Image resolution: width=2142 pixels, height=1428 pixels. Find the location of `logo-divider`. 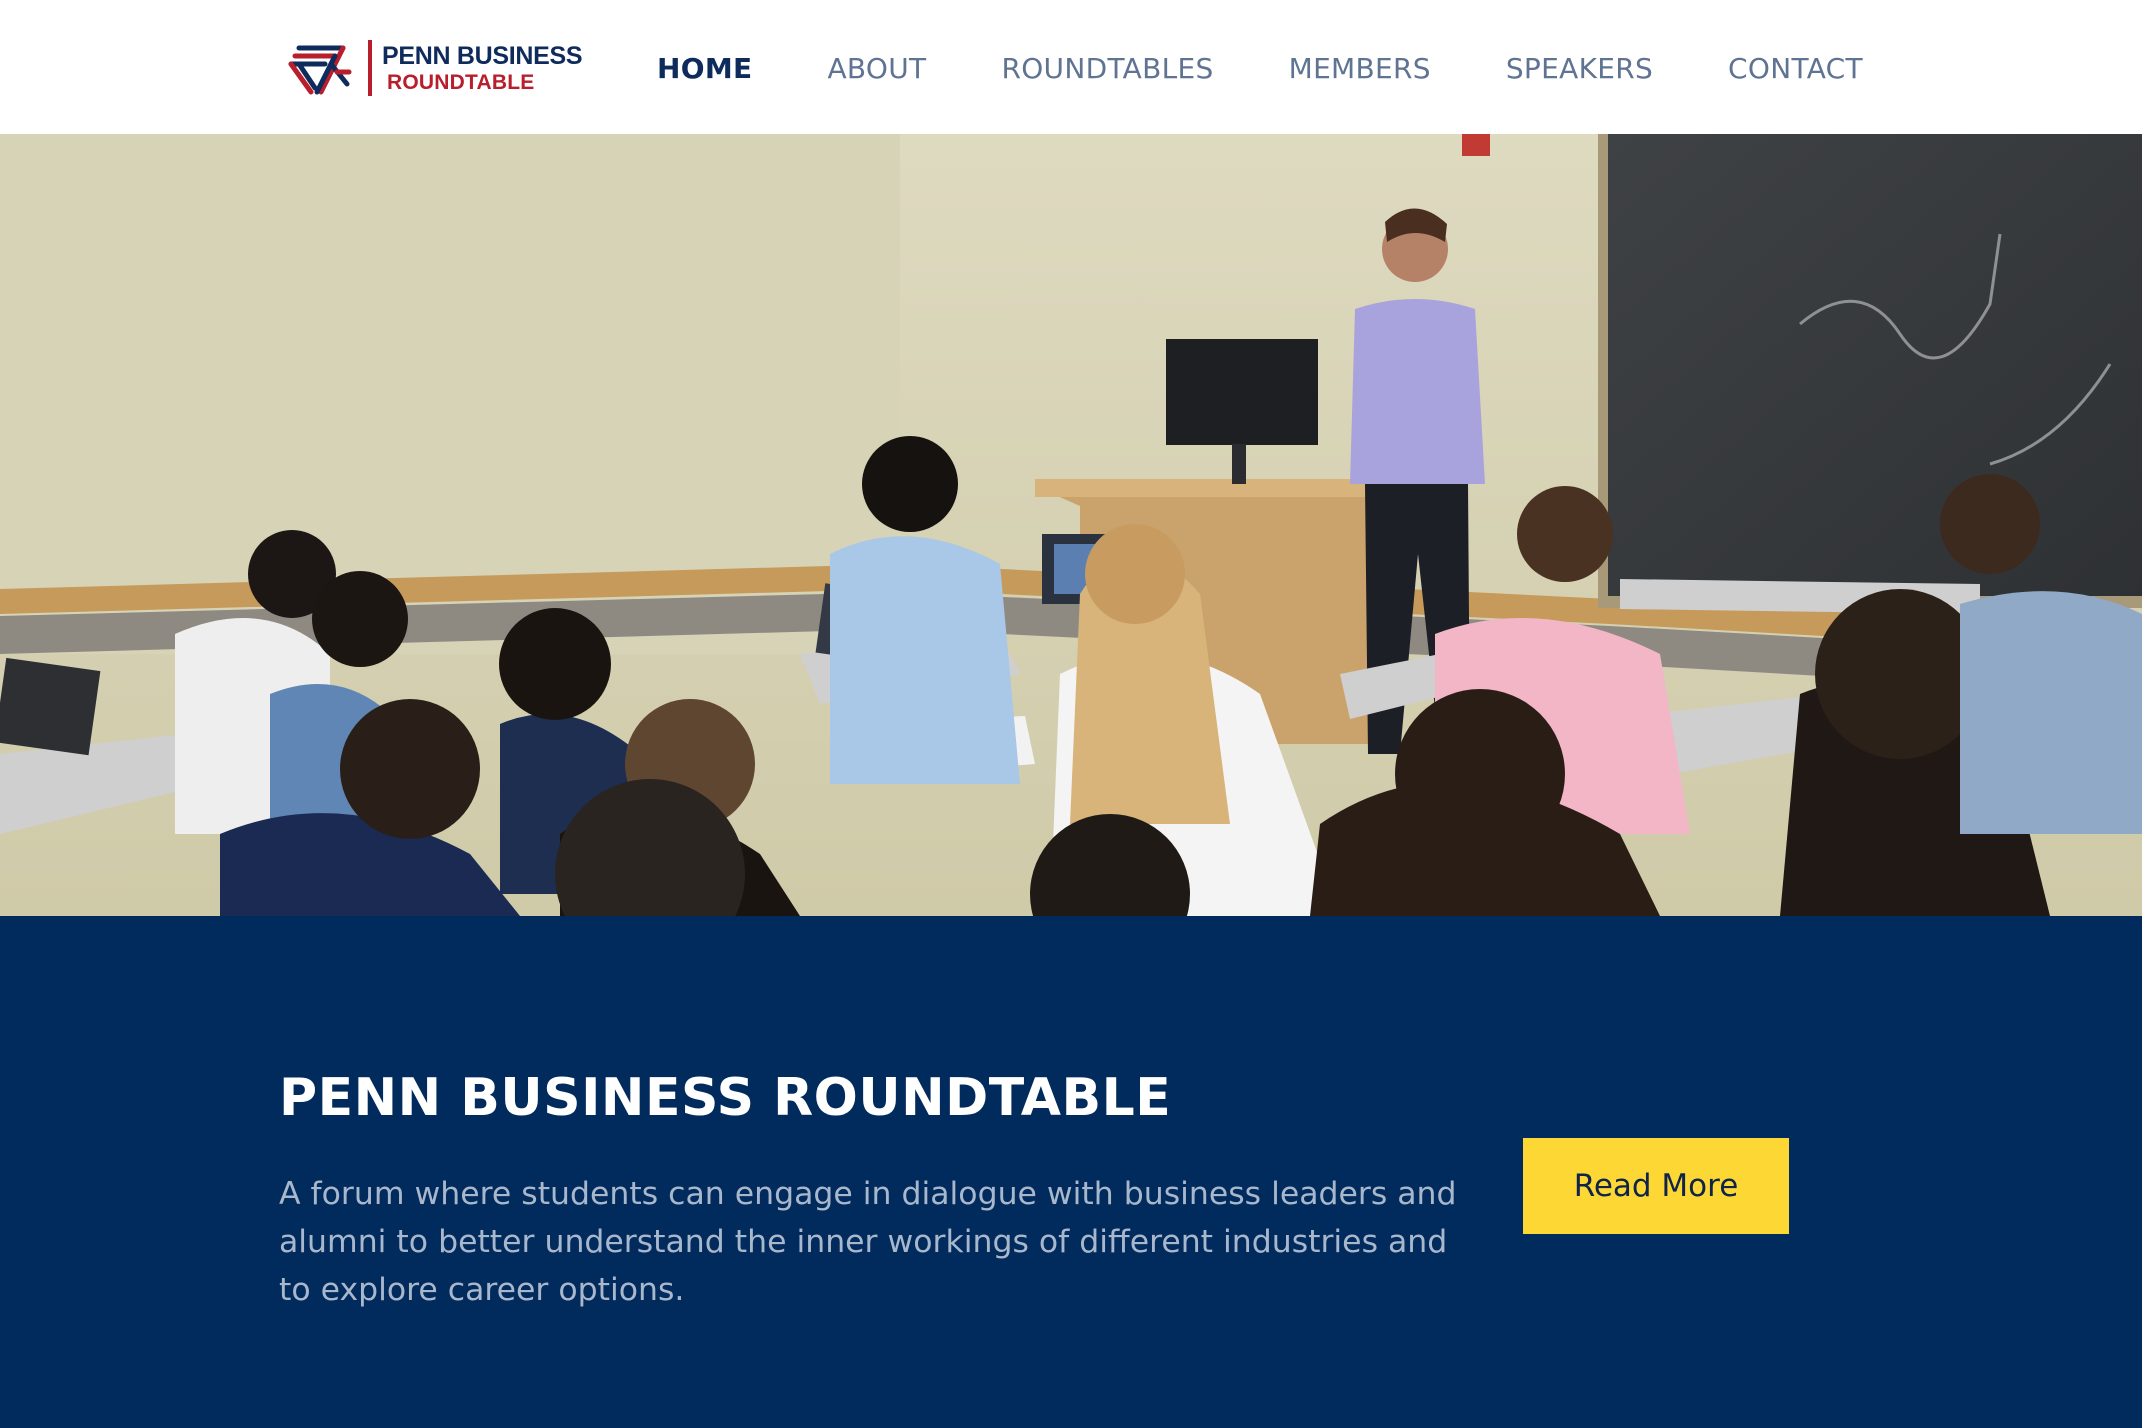

logo-divider is located at coordinates (370, 68).